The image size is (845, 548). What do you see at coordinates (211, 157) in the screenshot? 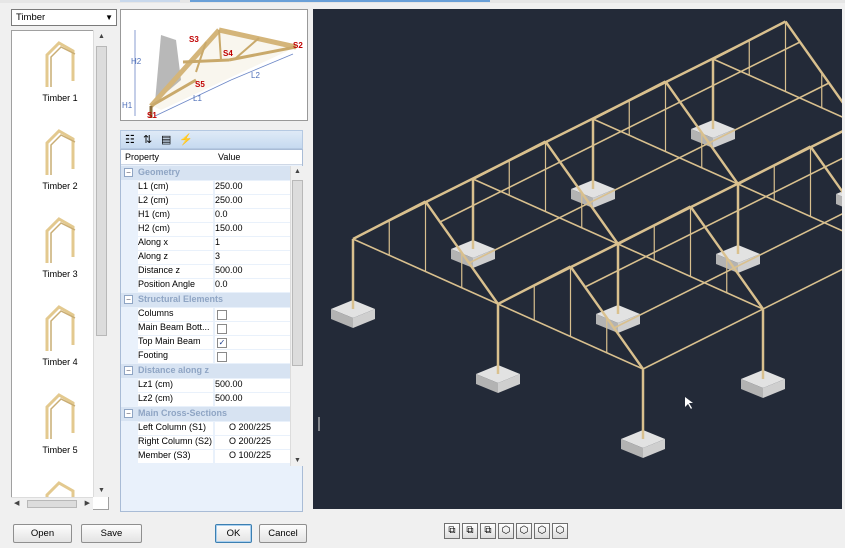
I see `property-grid-header: Property Value` at bounding box center [211, 157].